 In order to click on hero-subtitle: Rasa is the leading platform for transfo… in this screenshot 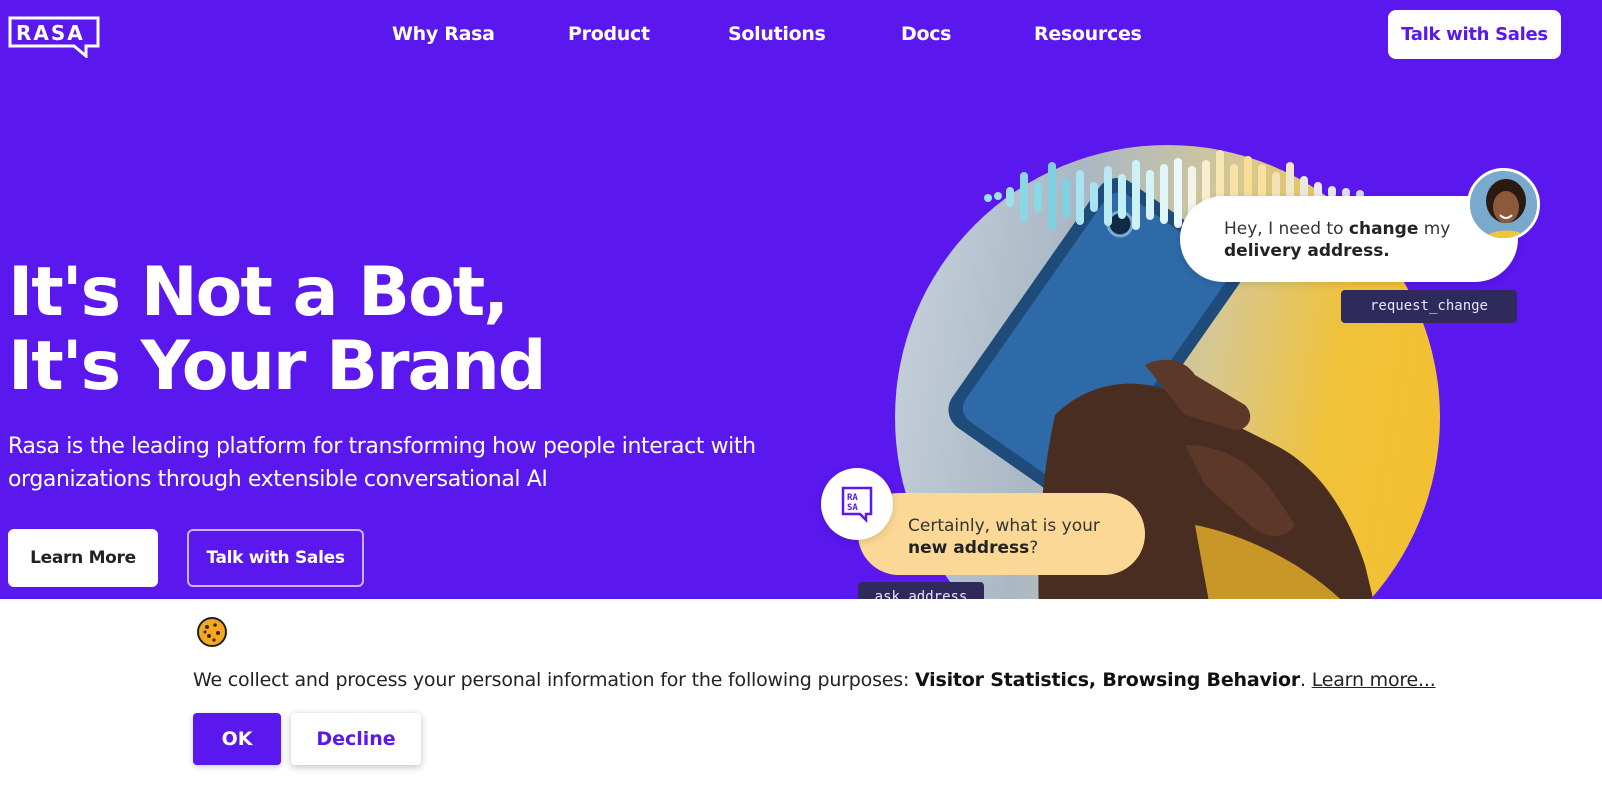, I will do `click(382, 463)`.